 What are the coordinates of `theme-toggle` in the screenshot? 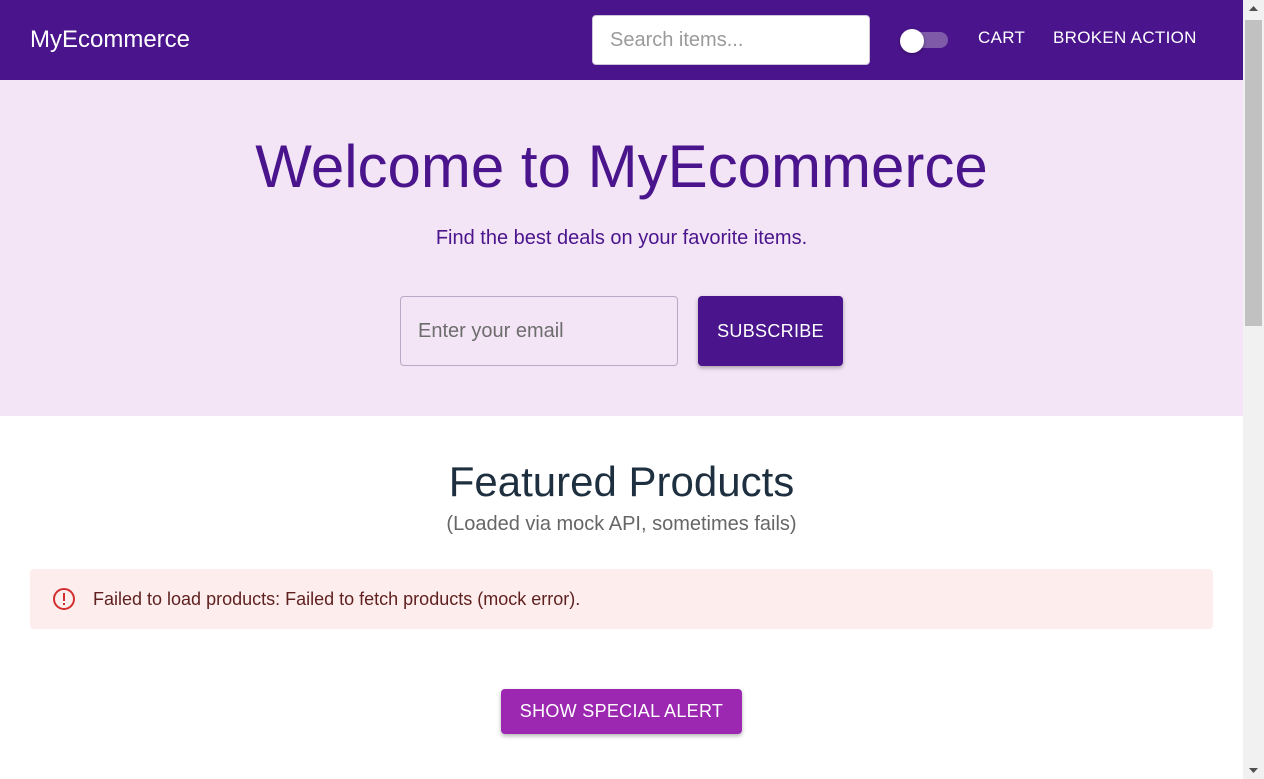 It's located at (924, 41).